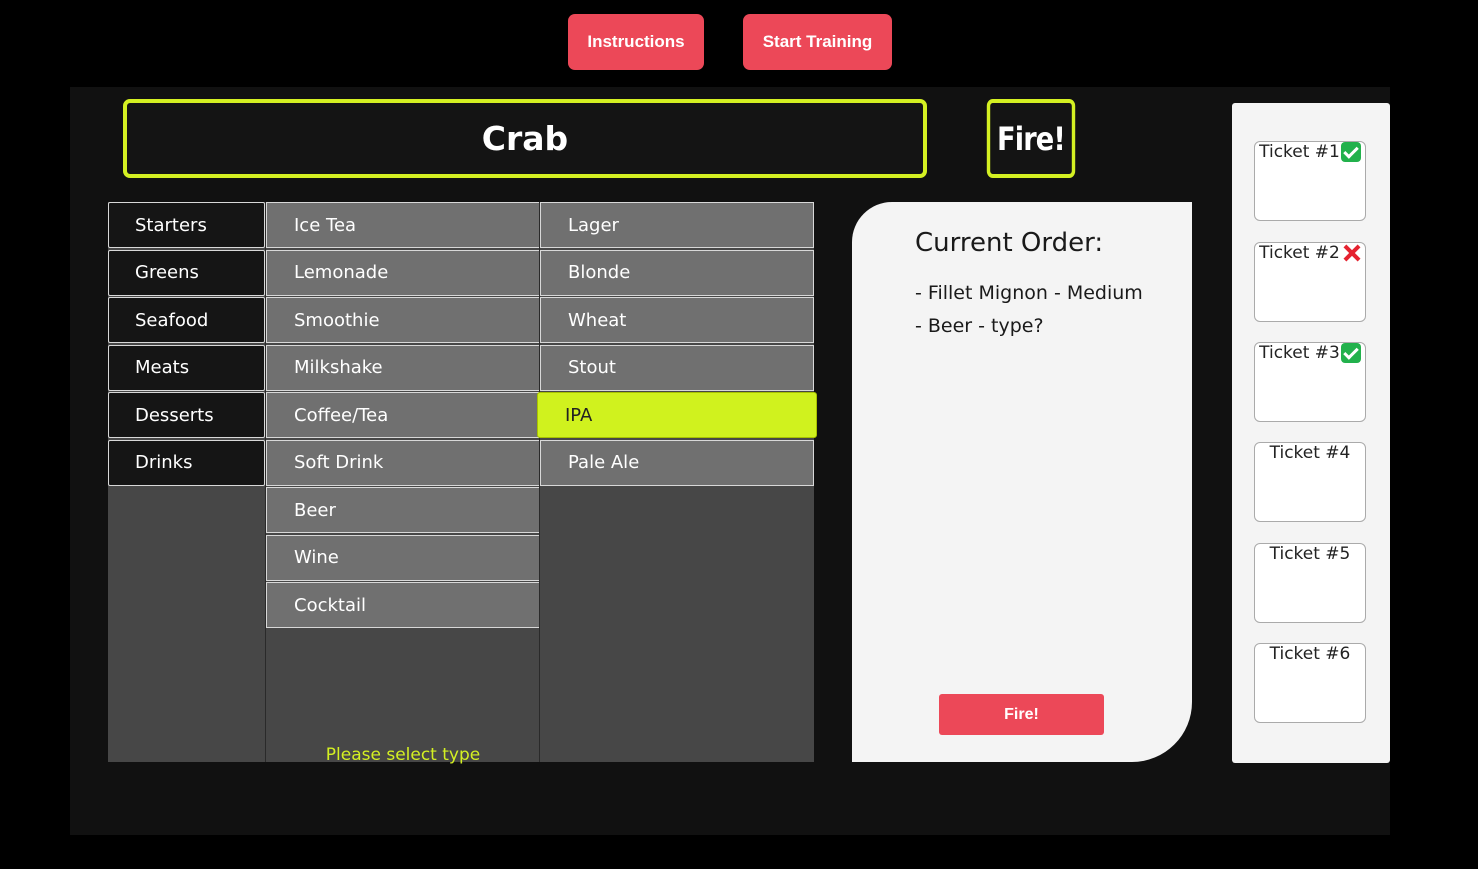 This screenshot has width=1478, height=869. What do you see at coordinates (186, 272) in the screenshot?
I see `category-greens: Greens` at bounding box center [186, 272].